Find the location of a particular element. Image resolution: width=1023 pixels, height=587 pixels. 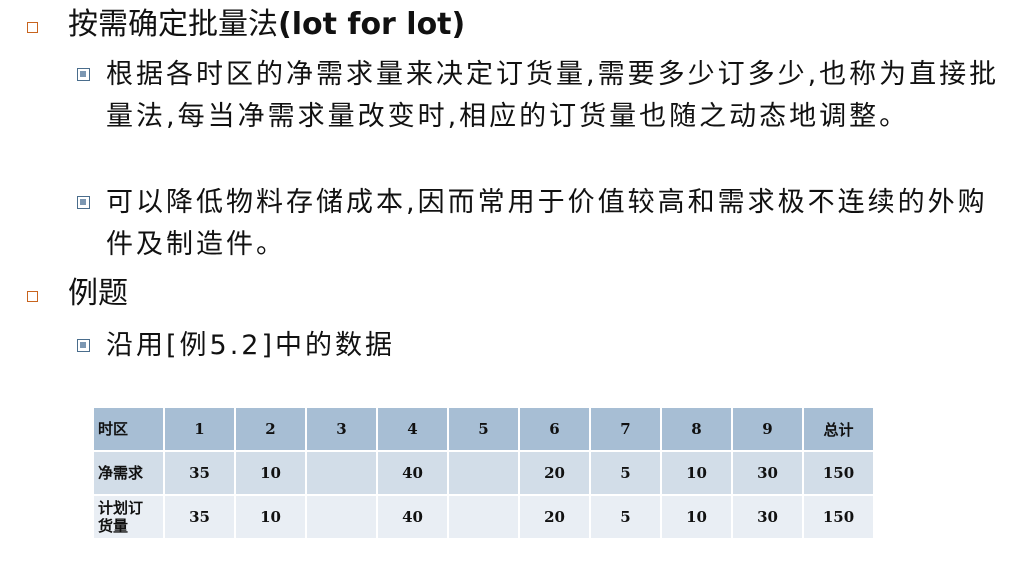

table-row: 计划订货量 35 10 40 20 5 10 30 150 is located at coordinates (483, 517).